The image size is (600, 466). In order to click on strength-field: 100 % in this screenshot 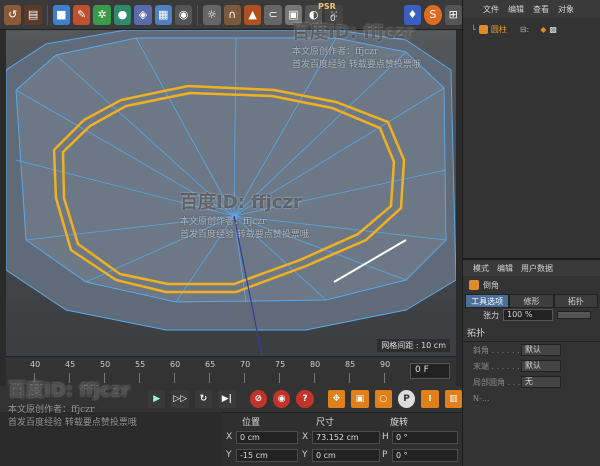, I will do `click(528, 315)`.